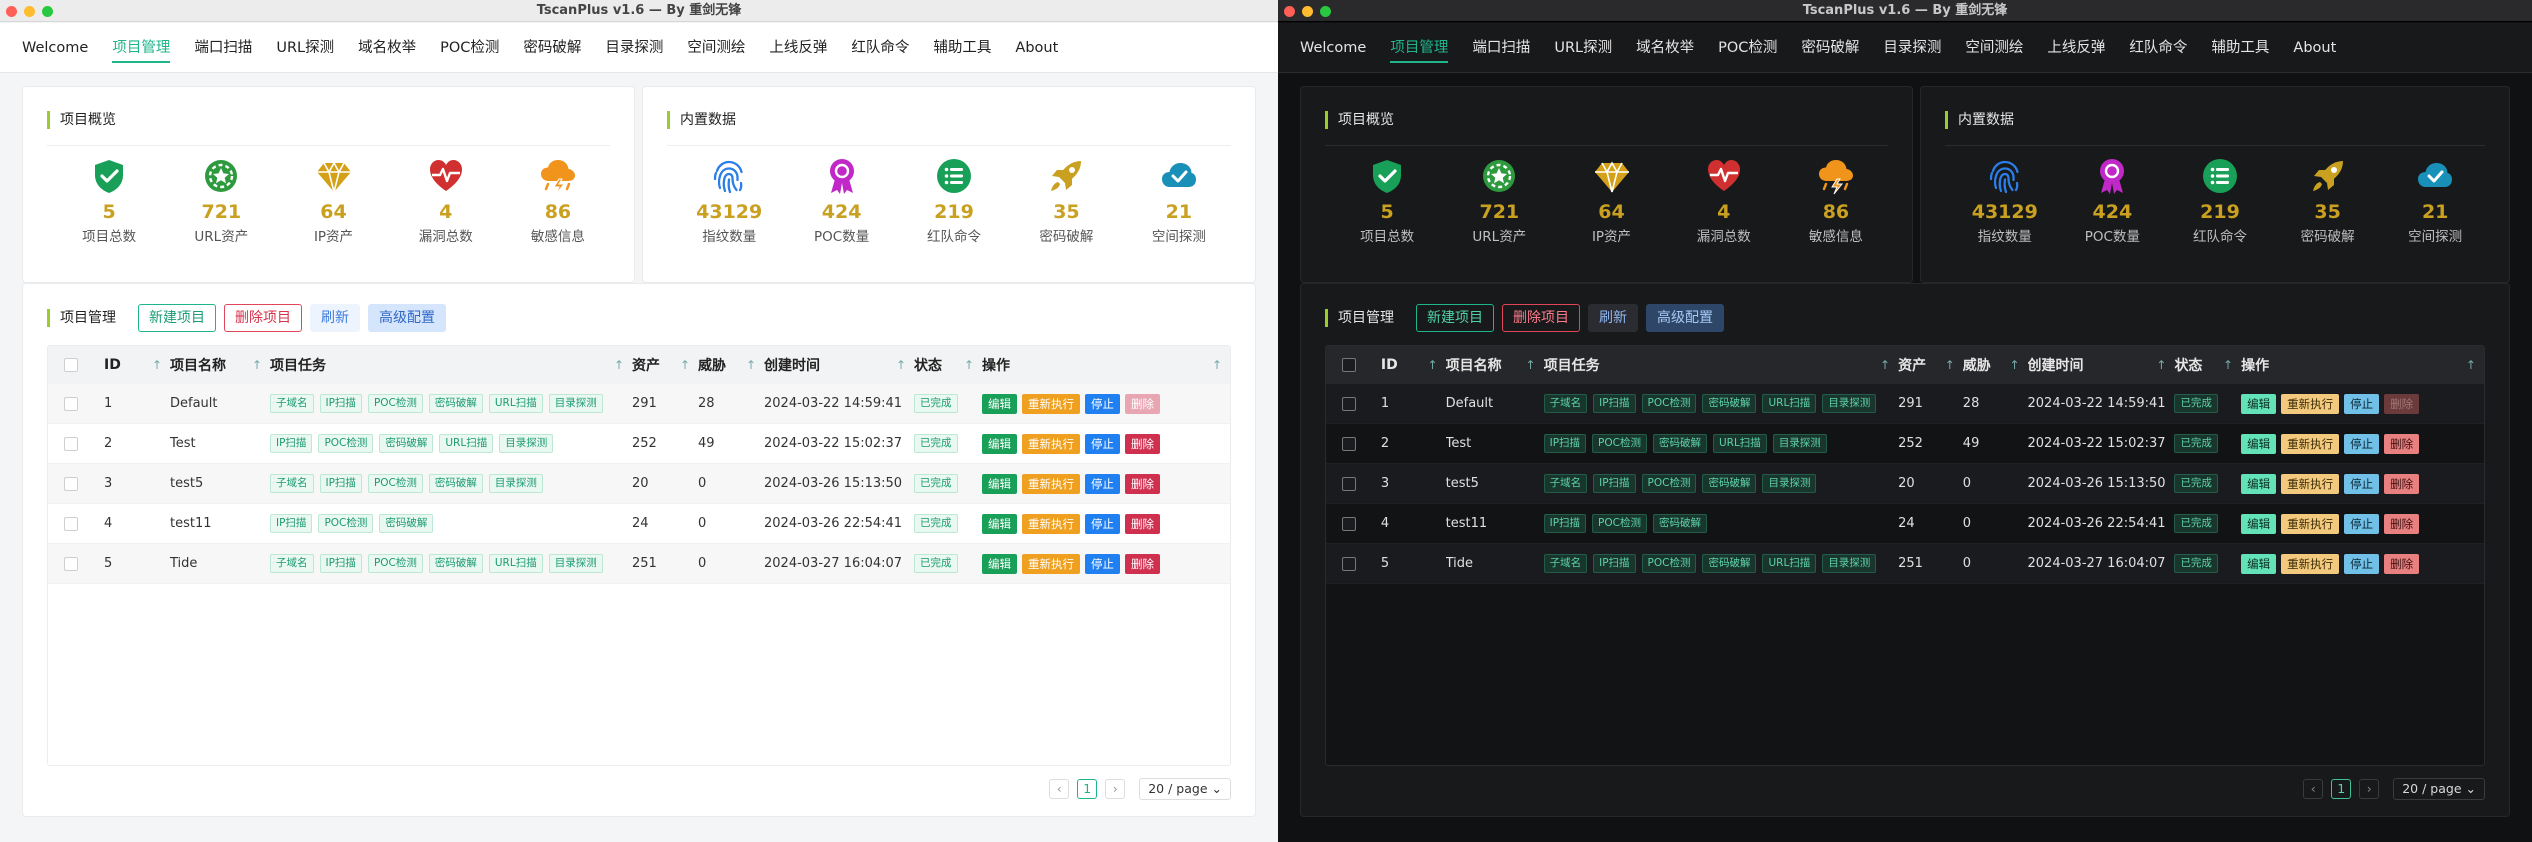 The image size is (2532, 842). I want to click on tab-1: 项目管理, so click(141, 48).